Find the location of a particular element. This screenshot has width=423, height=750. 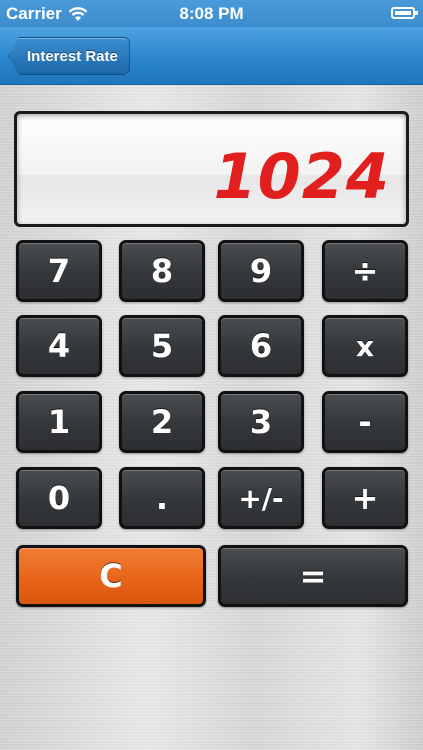

key-6: 6 is located at coordinates (261, 346).